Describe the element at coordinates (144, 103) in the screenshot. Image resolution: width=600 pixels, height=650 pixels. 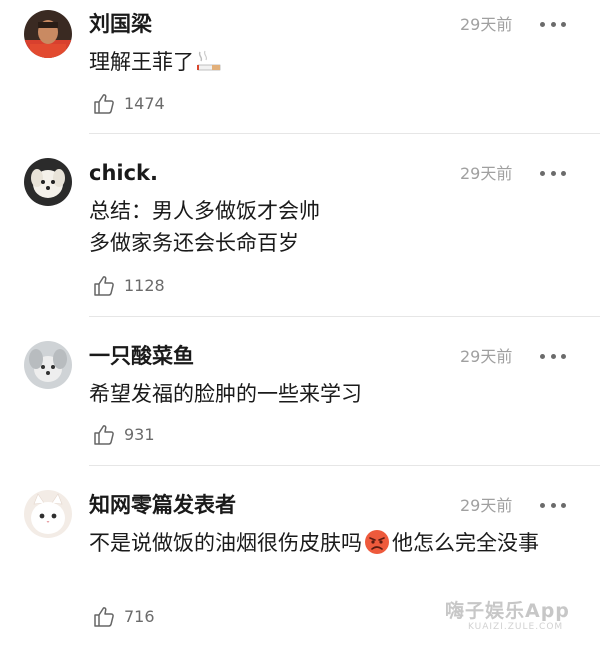
I see `like-count: 1474` at that location.